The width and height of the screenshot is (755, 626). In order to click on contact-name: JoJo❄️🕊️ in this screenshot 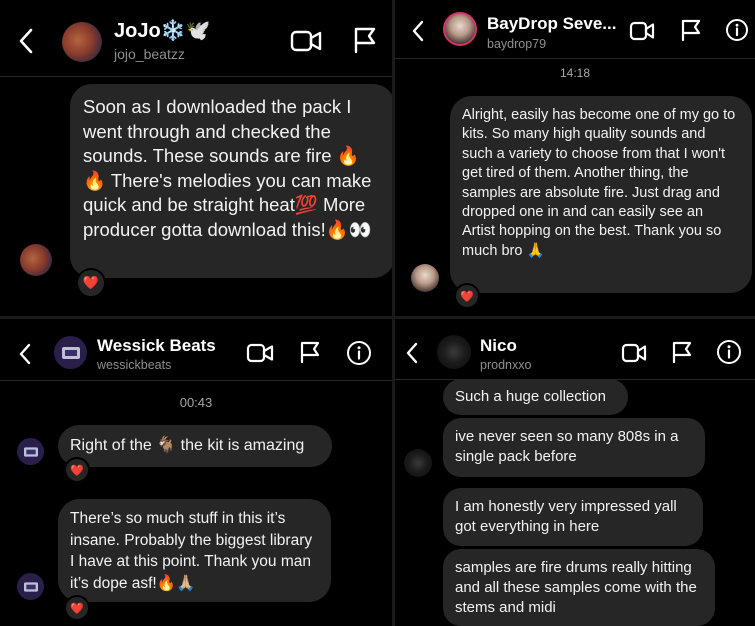, I will do `click(162, 30)`.